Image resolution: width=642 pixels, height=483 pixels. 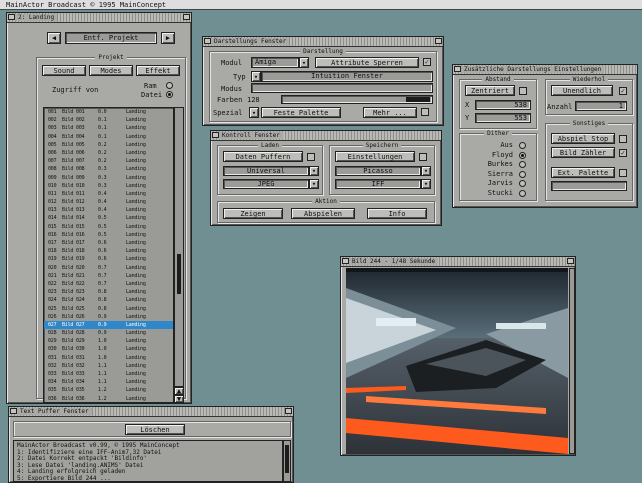 I want to click on frame-list-row: 015 Bild 015 0.5 Landing, so click(x=108, y=227).